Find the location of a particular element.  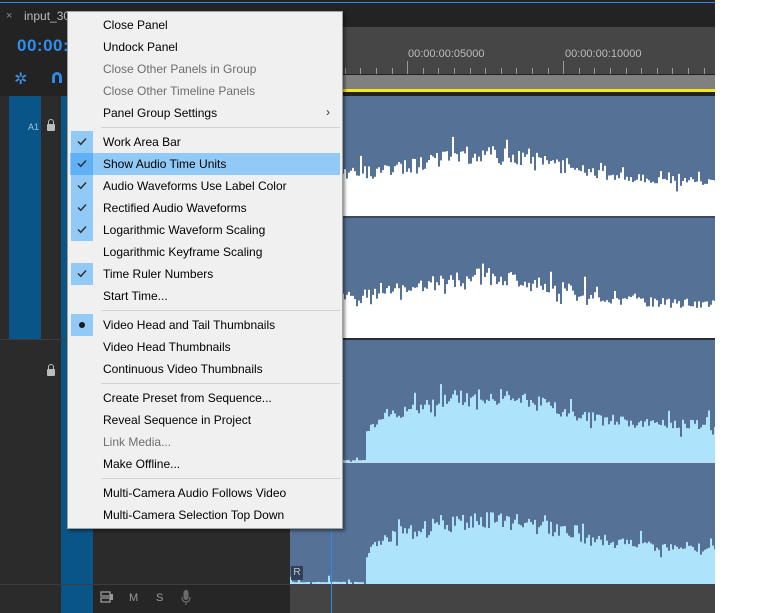

menu-item: Multi-Camera Selection Top Down is located at coordinates (205, 515).